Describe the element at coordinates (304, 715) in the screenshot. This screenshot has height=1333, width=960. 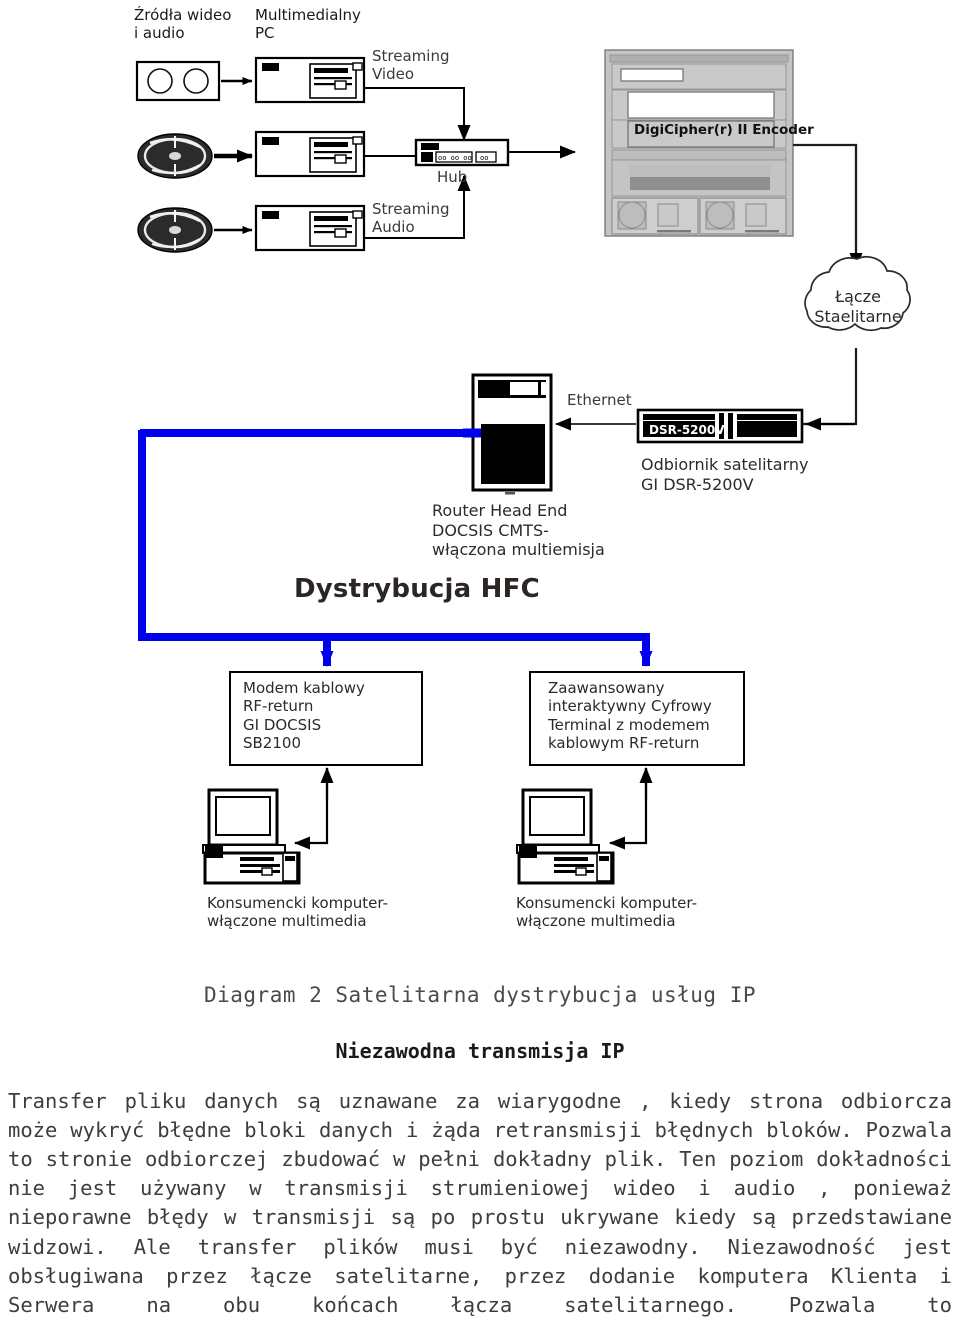
I see `label-cable-modem: Modem kablowy RF-return GI DOCSIS SB2100` at that location.